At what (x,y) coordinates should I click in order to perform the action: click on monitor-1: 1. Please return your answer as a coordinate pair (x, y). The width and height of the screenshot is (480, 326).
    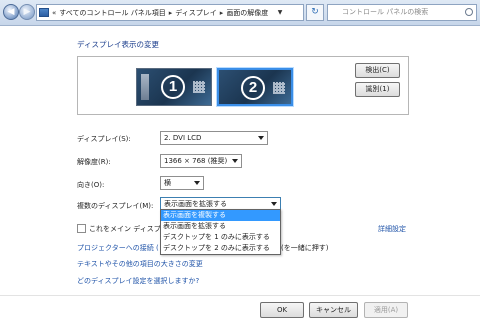
    Looking at the image, I should click on (174, 87).